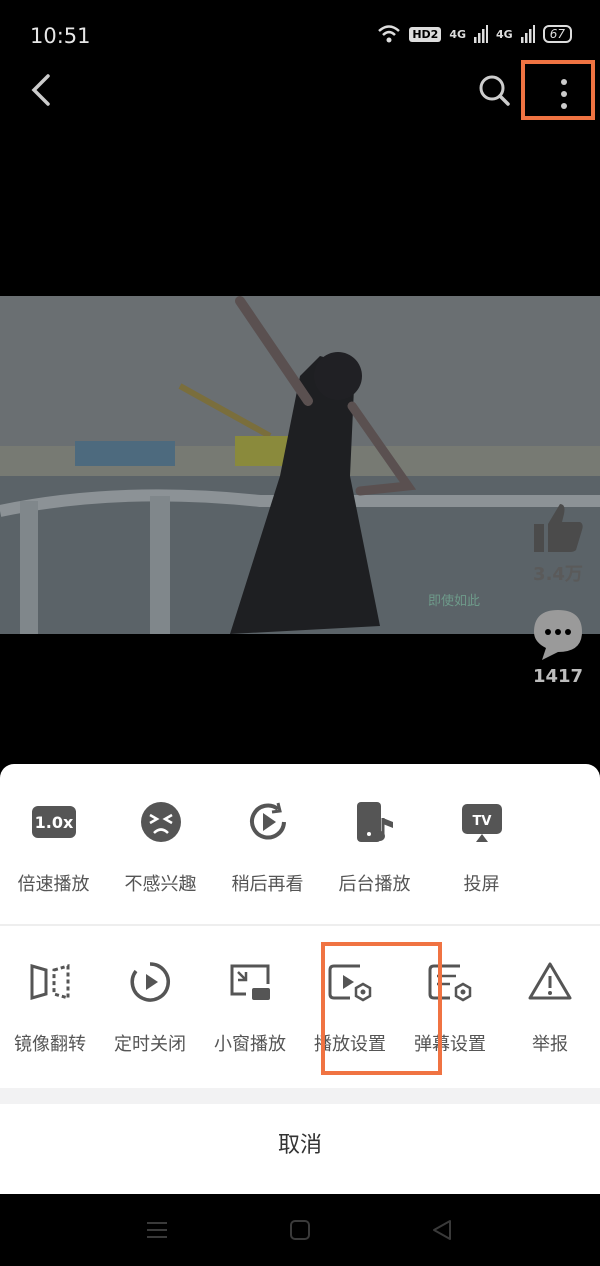  Describe the element at coordinates (374, 884) in the screenshot. I see `option-label: 后台播放` at that location.